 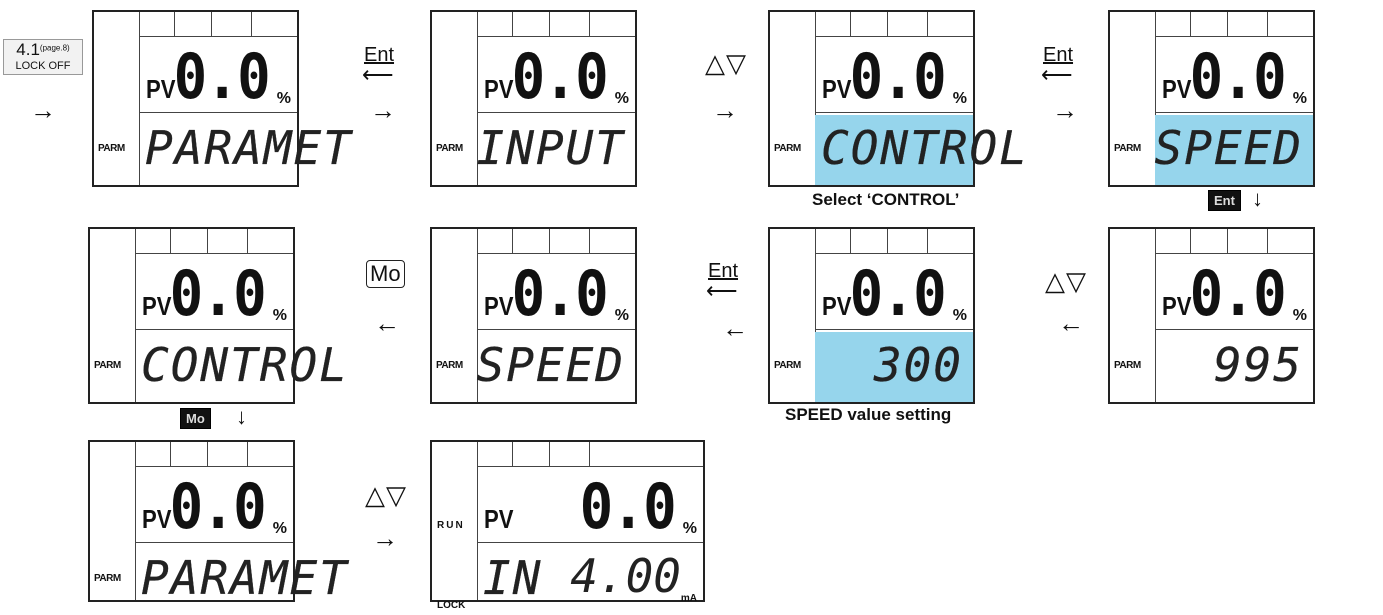 What do you see at coordinates (451, 525) in the screenshot?
I see `run-label: RUN` at bounding box center [451, 525].